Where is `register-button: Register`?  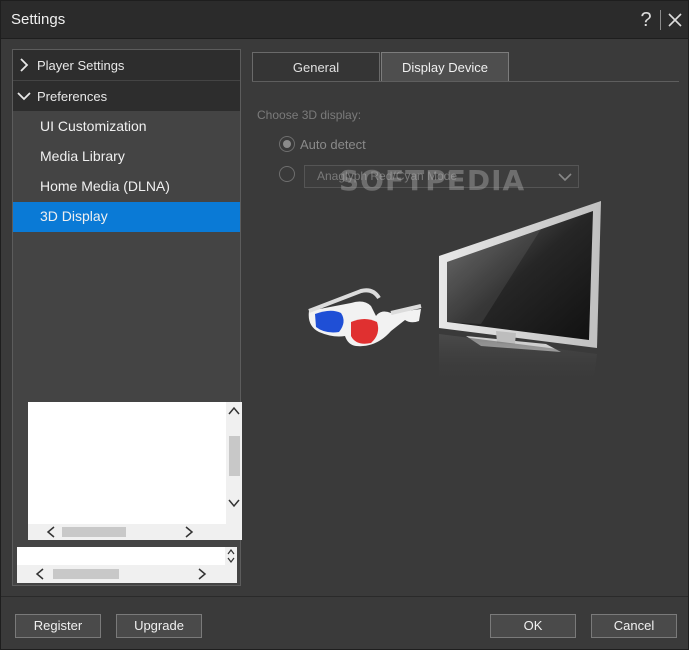
register-button: Register is located at coordinates (58, 626).